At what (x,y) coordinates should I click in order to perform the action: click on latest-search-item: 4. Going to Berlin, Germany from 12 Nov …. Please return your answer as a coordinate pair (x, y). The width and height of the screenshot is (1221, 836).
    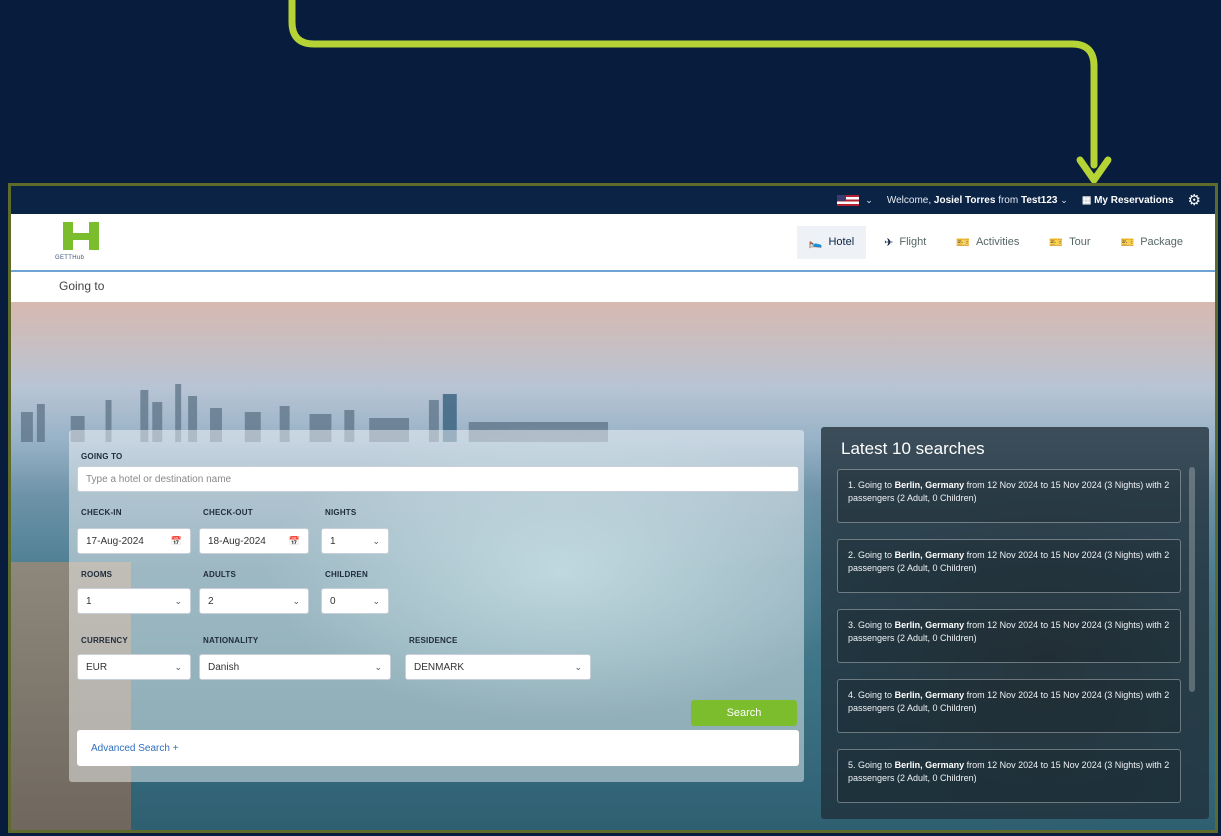
    Looking at the image, I should click on (1009, 706).